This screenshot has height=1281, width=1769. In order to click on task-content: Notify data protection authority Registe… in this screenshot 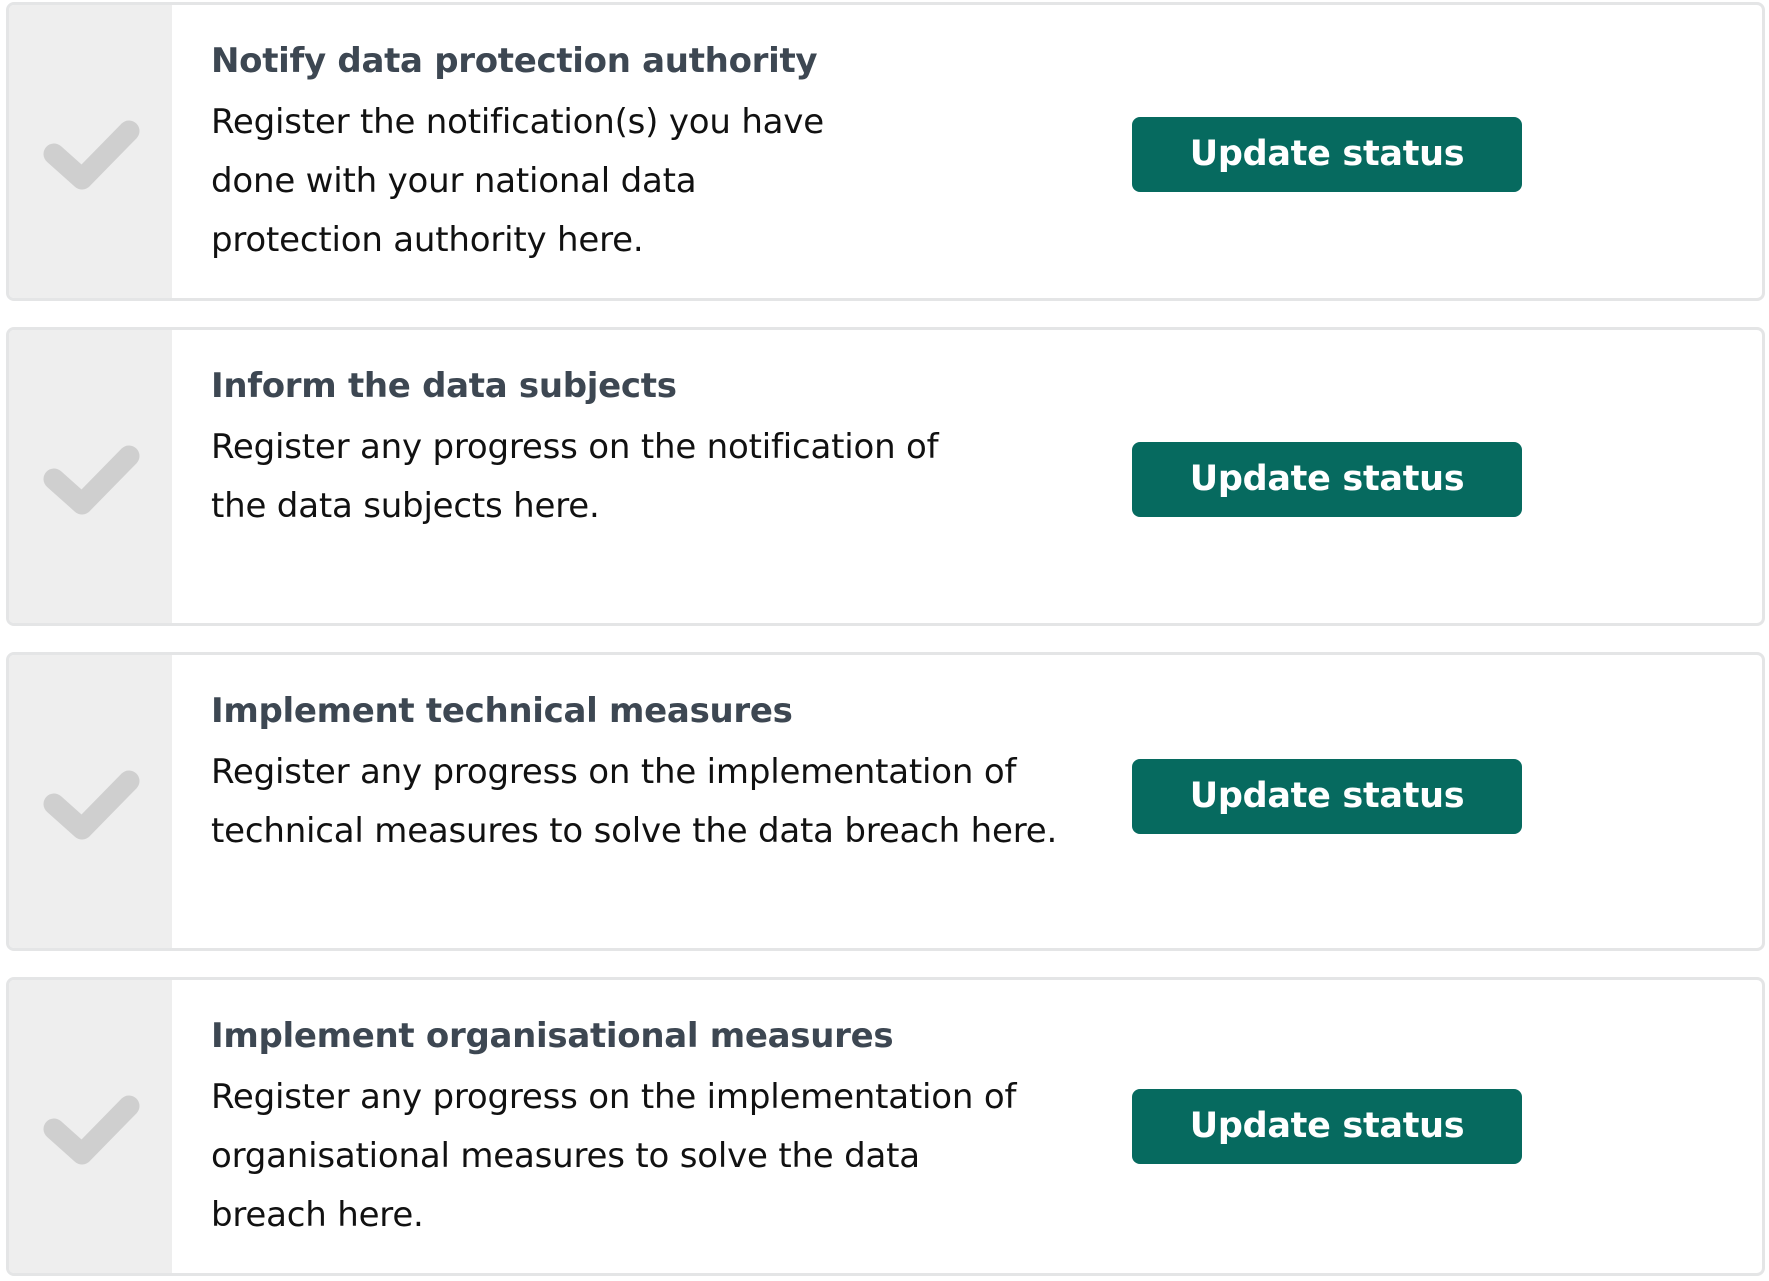, I will do `click(651, 154)`.